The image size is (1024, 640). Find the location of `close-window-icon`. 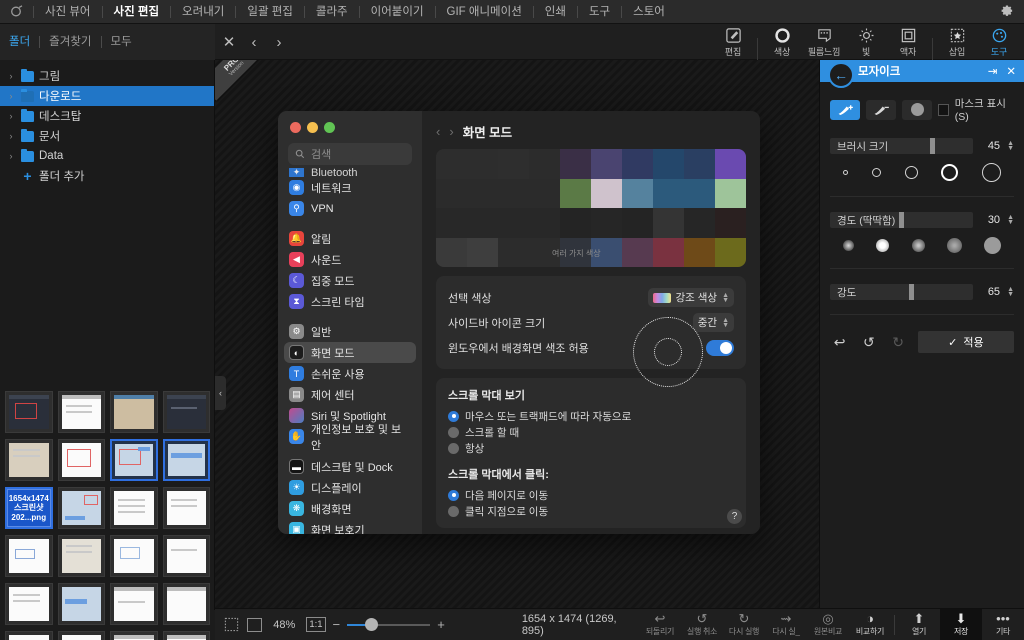

close-window-icon is located at coordinates (295, 127).